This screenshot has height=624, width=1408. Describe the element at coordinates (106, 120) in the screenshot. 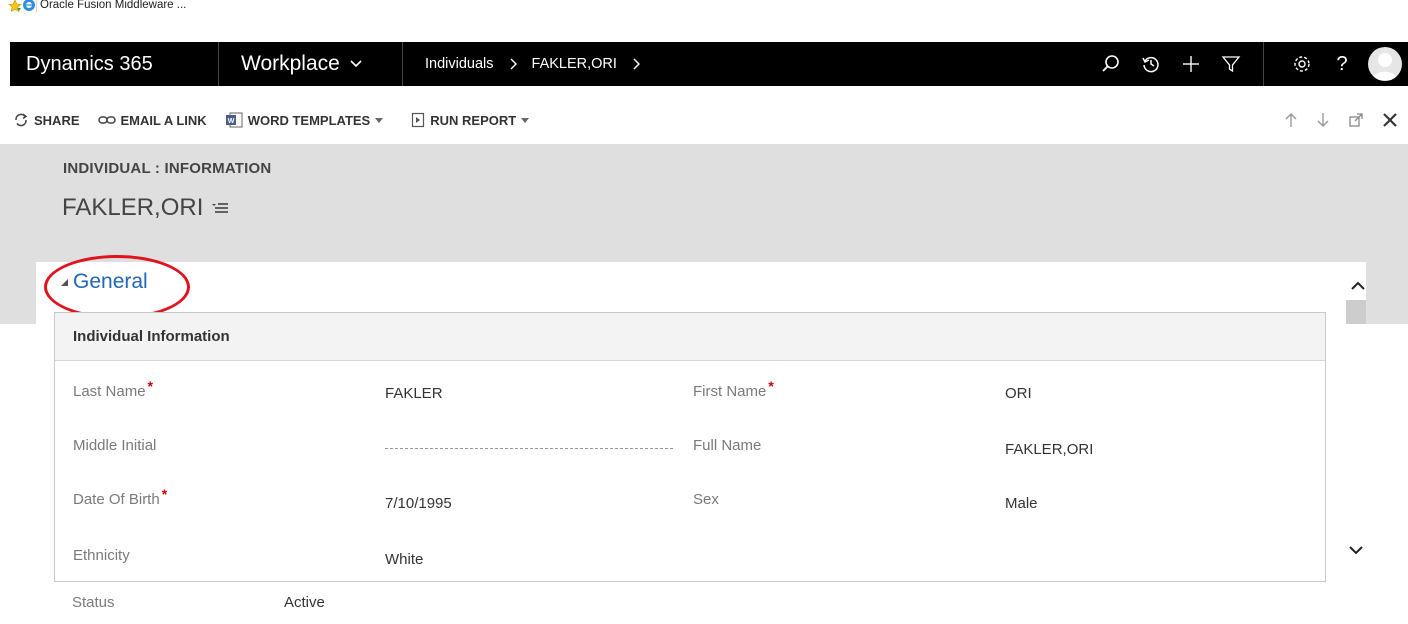

I see `link-icon` at that location.